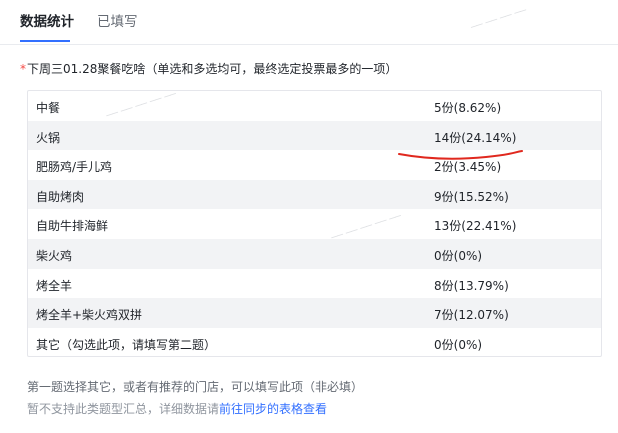 The image size is (618, 433). I want to click on option-label: 火锅, so click(48, 137).